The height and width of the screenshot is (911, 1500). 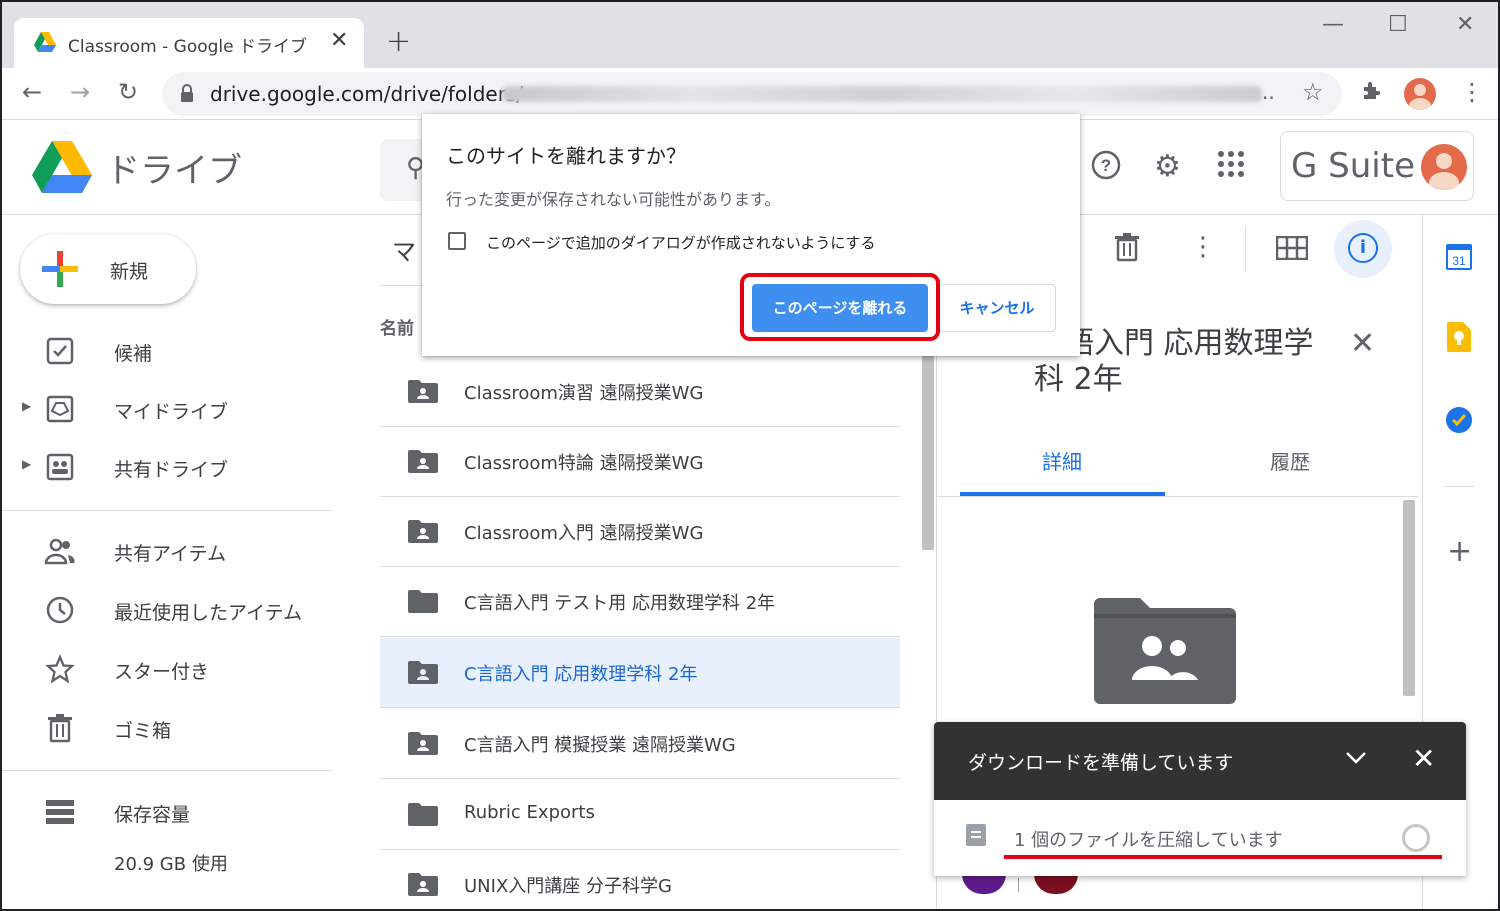 I want to click on nav-item-shared-drives: ▶ 共有ドライブ, so click(x=166, y=467).